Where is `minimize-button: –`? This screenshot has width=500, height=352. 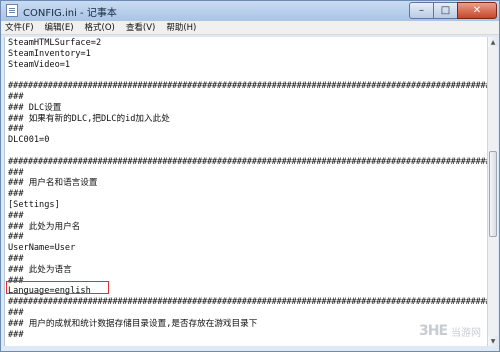 minimize-button: – is located at coordinates (421, 10).